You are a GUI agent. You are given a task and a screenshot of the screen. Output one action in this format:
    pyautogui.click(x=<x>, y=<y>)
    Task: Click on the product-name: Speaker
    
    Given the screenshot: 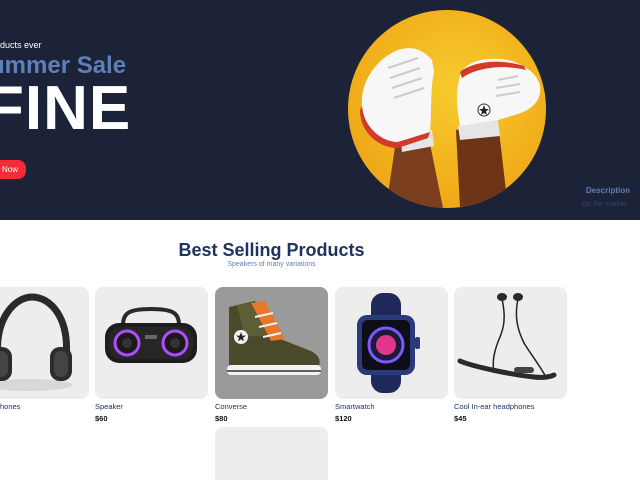 What is the action you would take?
    pyautogui.click(x=109, y=406)
    